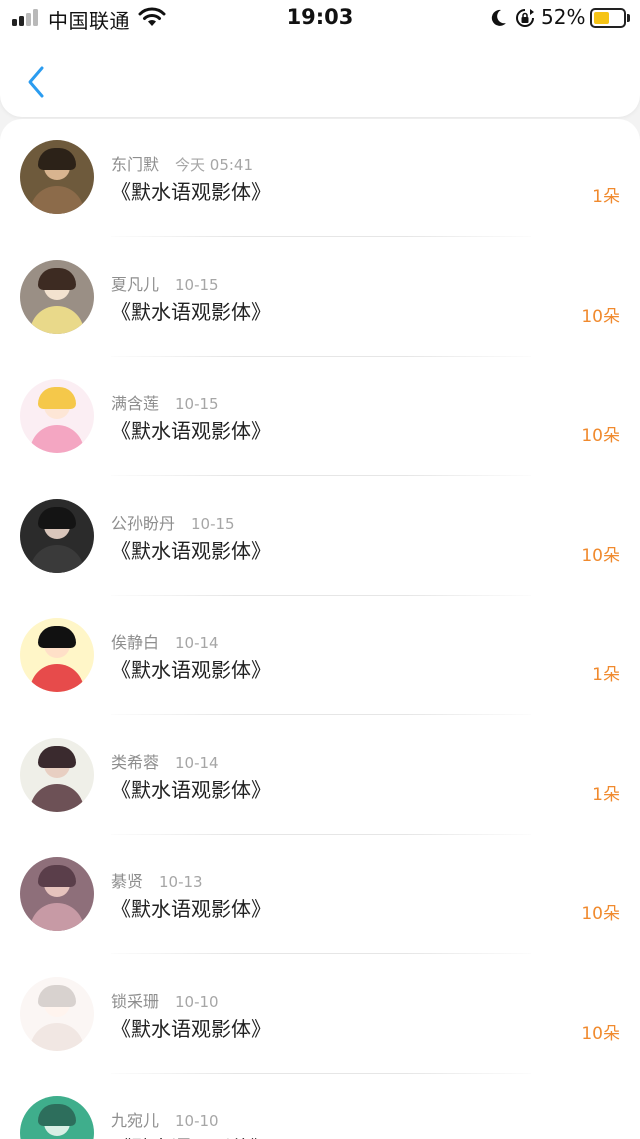 The width and height of the screenshot is (640, 1139). What do you see at coordinates (320, 417) in the screenshot?
I see `list-item: 满含莲 10-15 《默水语观影体》 10朵` at bounding box center [320, 417].